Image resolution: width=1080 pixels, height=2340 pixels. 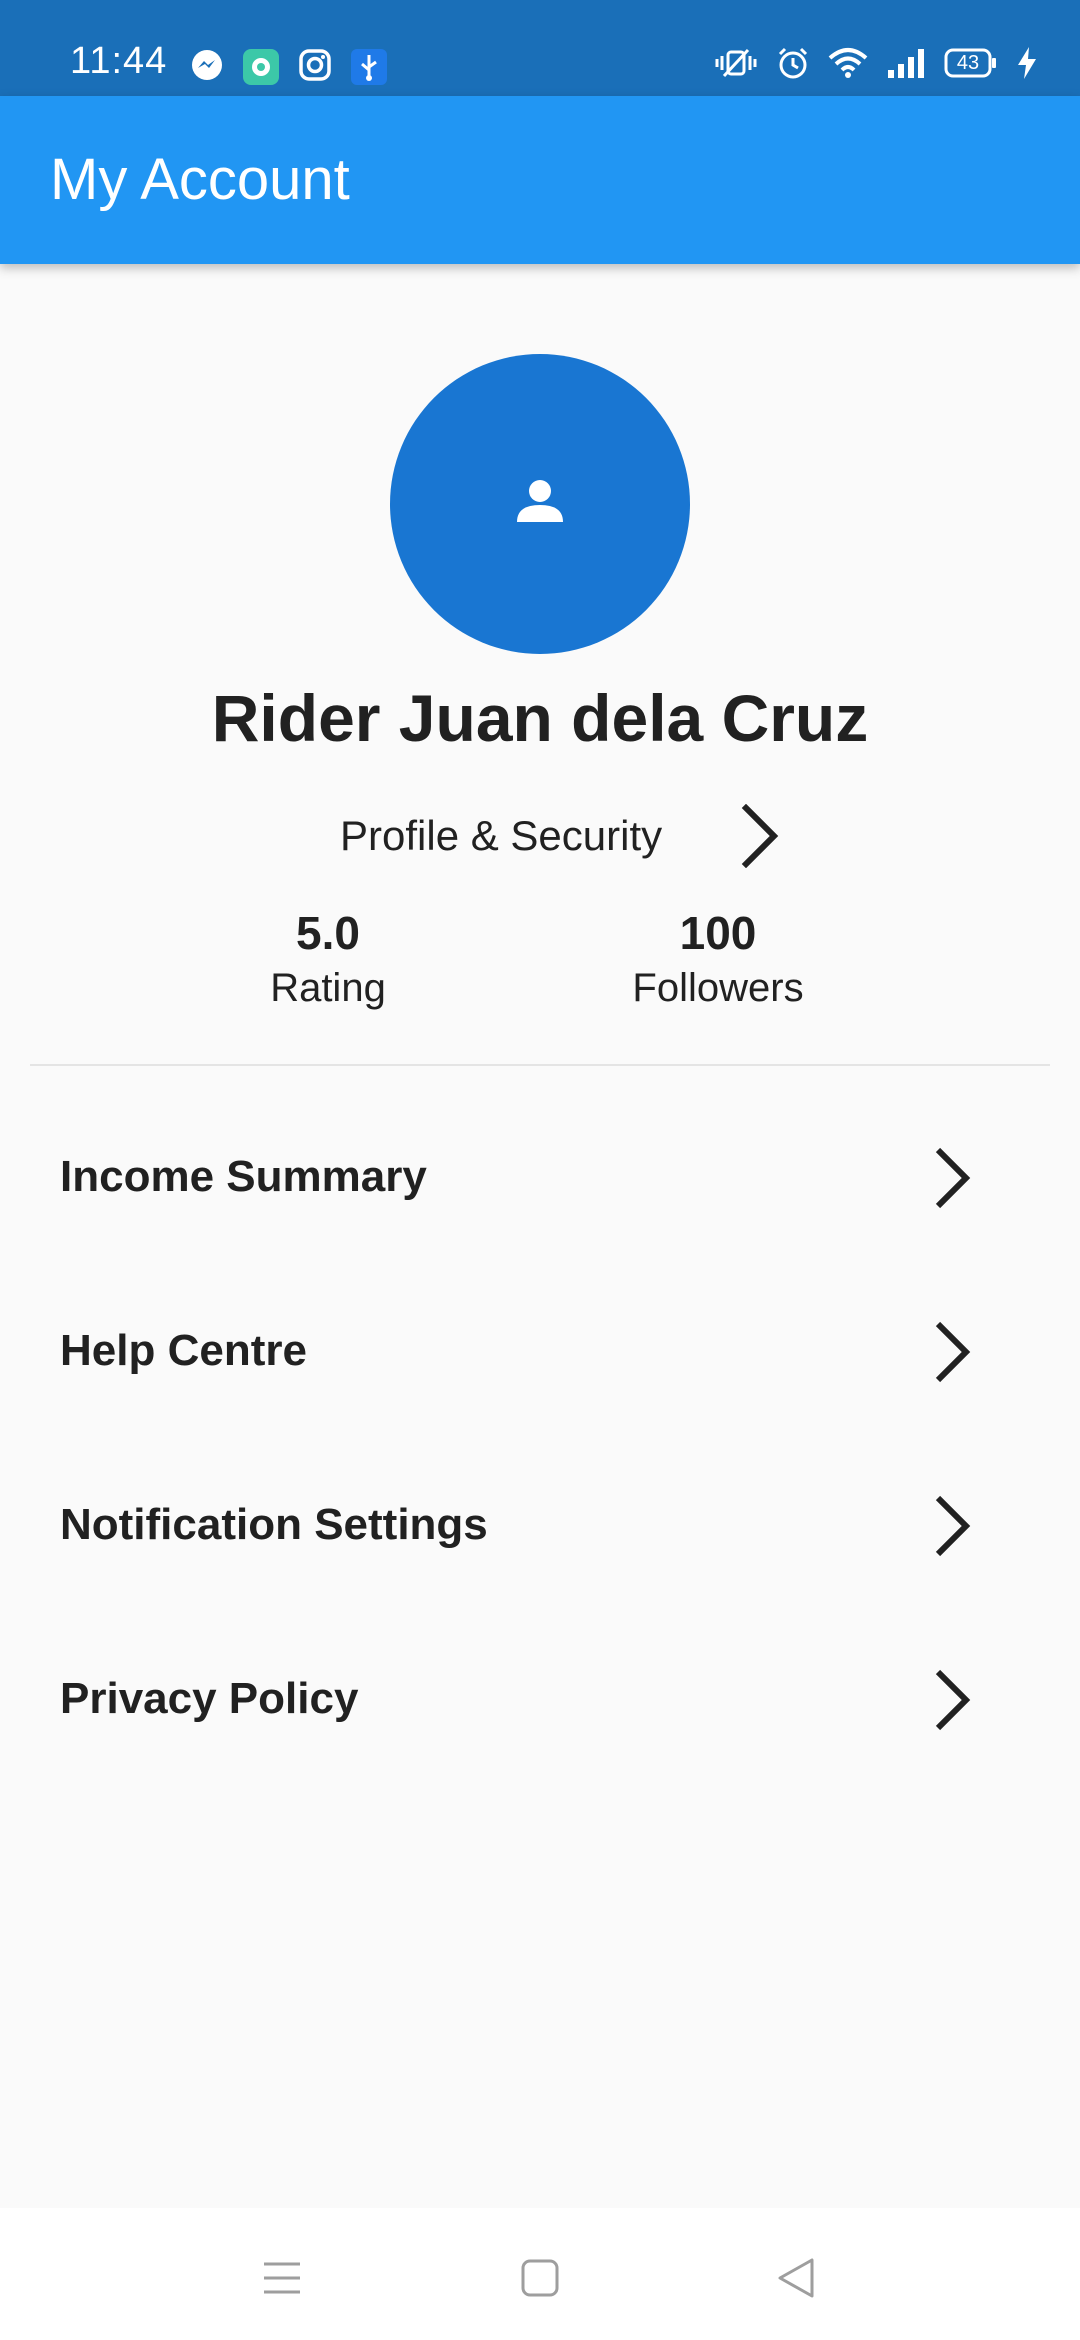 I want to click on rating-label: Rating, so click(x=328, y=988).